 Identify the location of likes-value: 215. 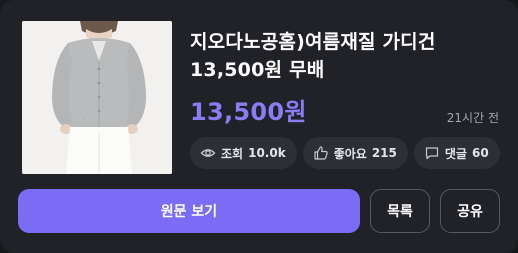
(384, 153).